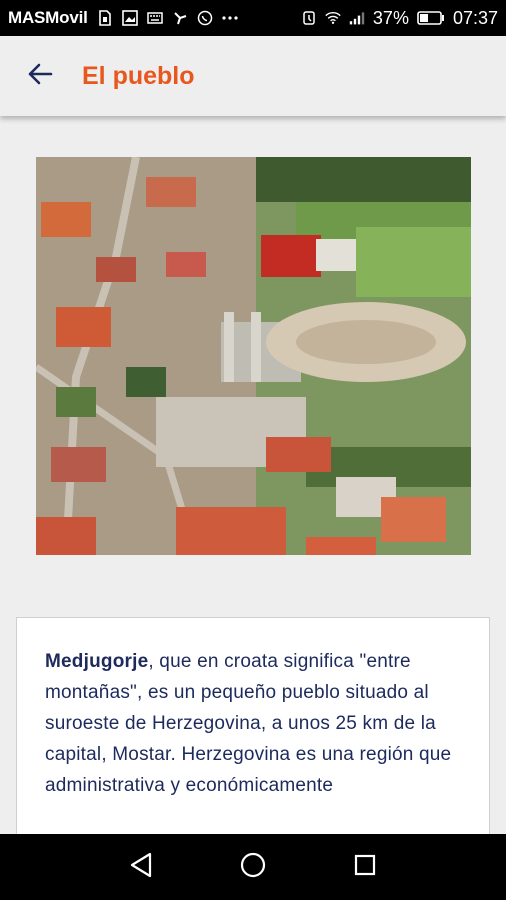  Describe the element at coordinates (48, 17) in the screenshot. I see `carrier-name: MASMovil` at that location.